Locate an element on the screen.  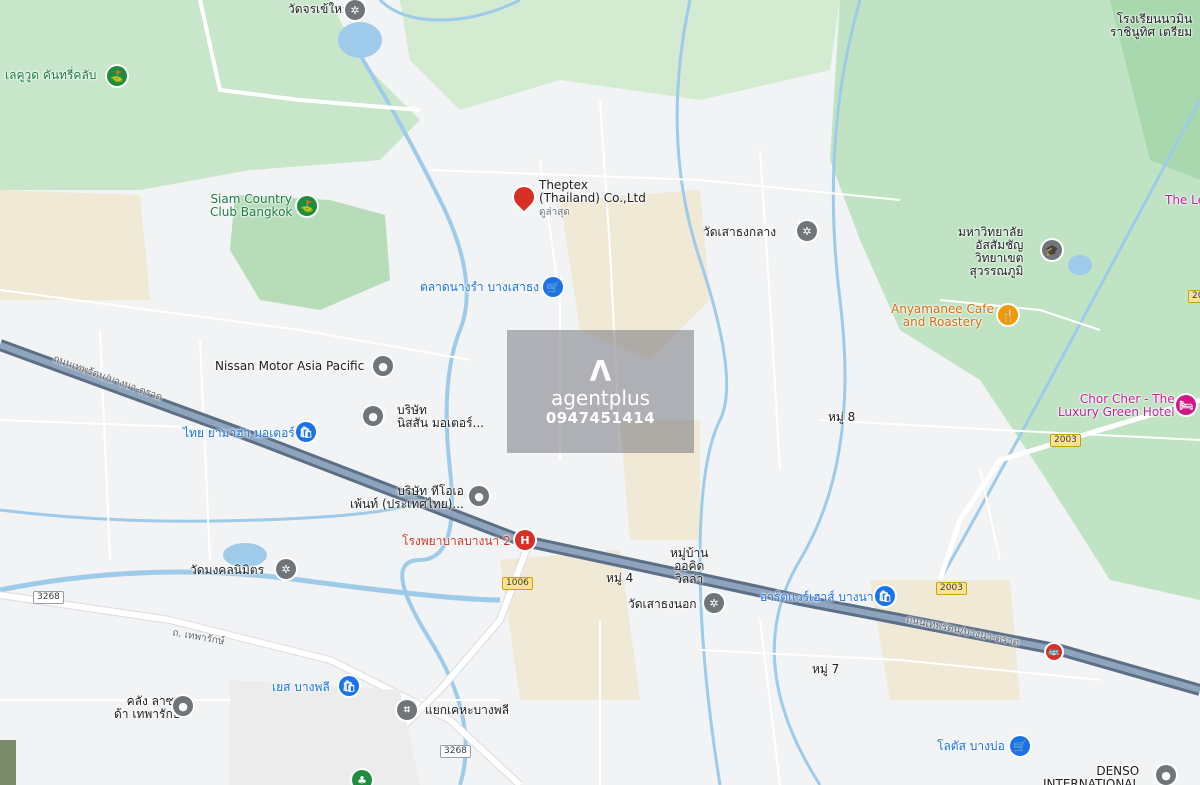
place-label: ตลาดนางรำ บางเสาธง is located at coordinates (479, 287).